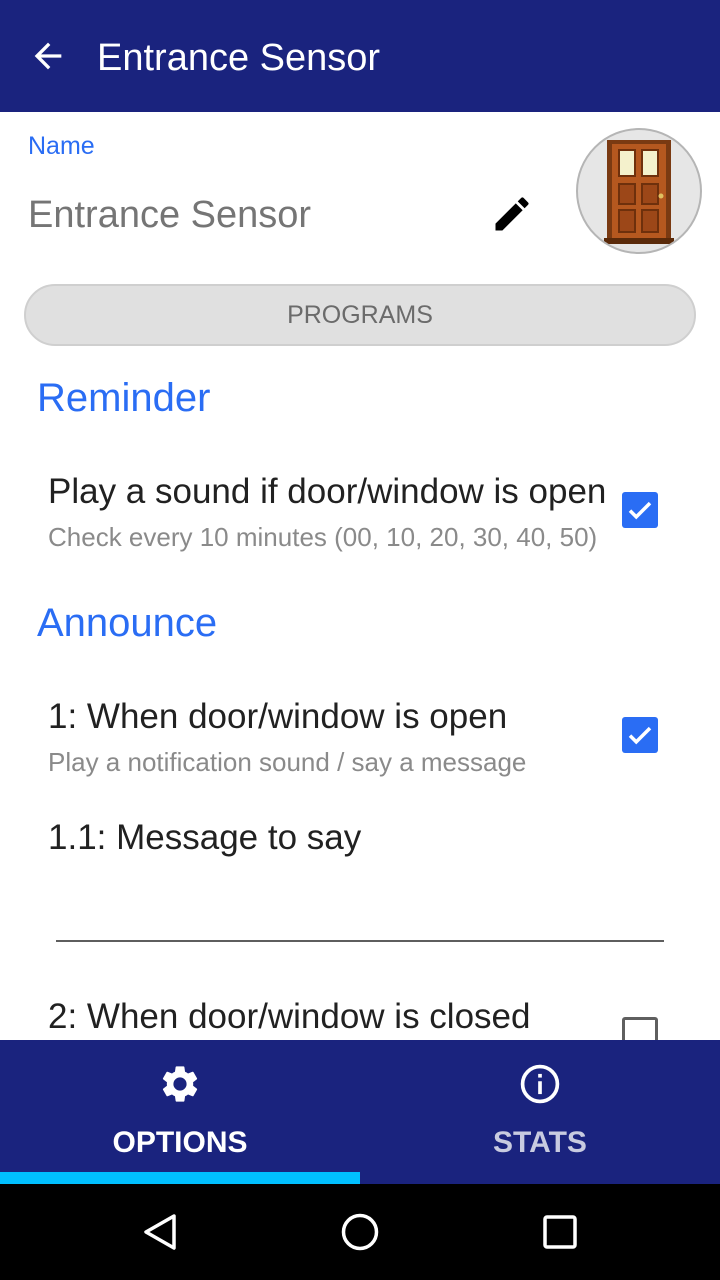 The width and height of the screenshot is (720, 1280). I want to click on announce-section-title: Announce, so click(127, 623).